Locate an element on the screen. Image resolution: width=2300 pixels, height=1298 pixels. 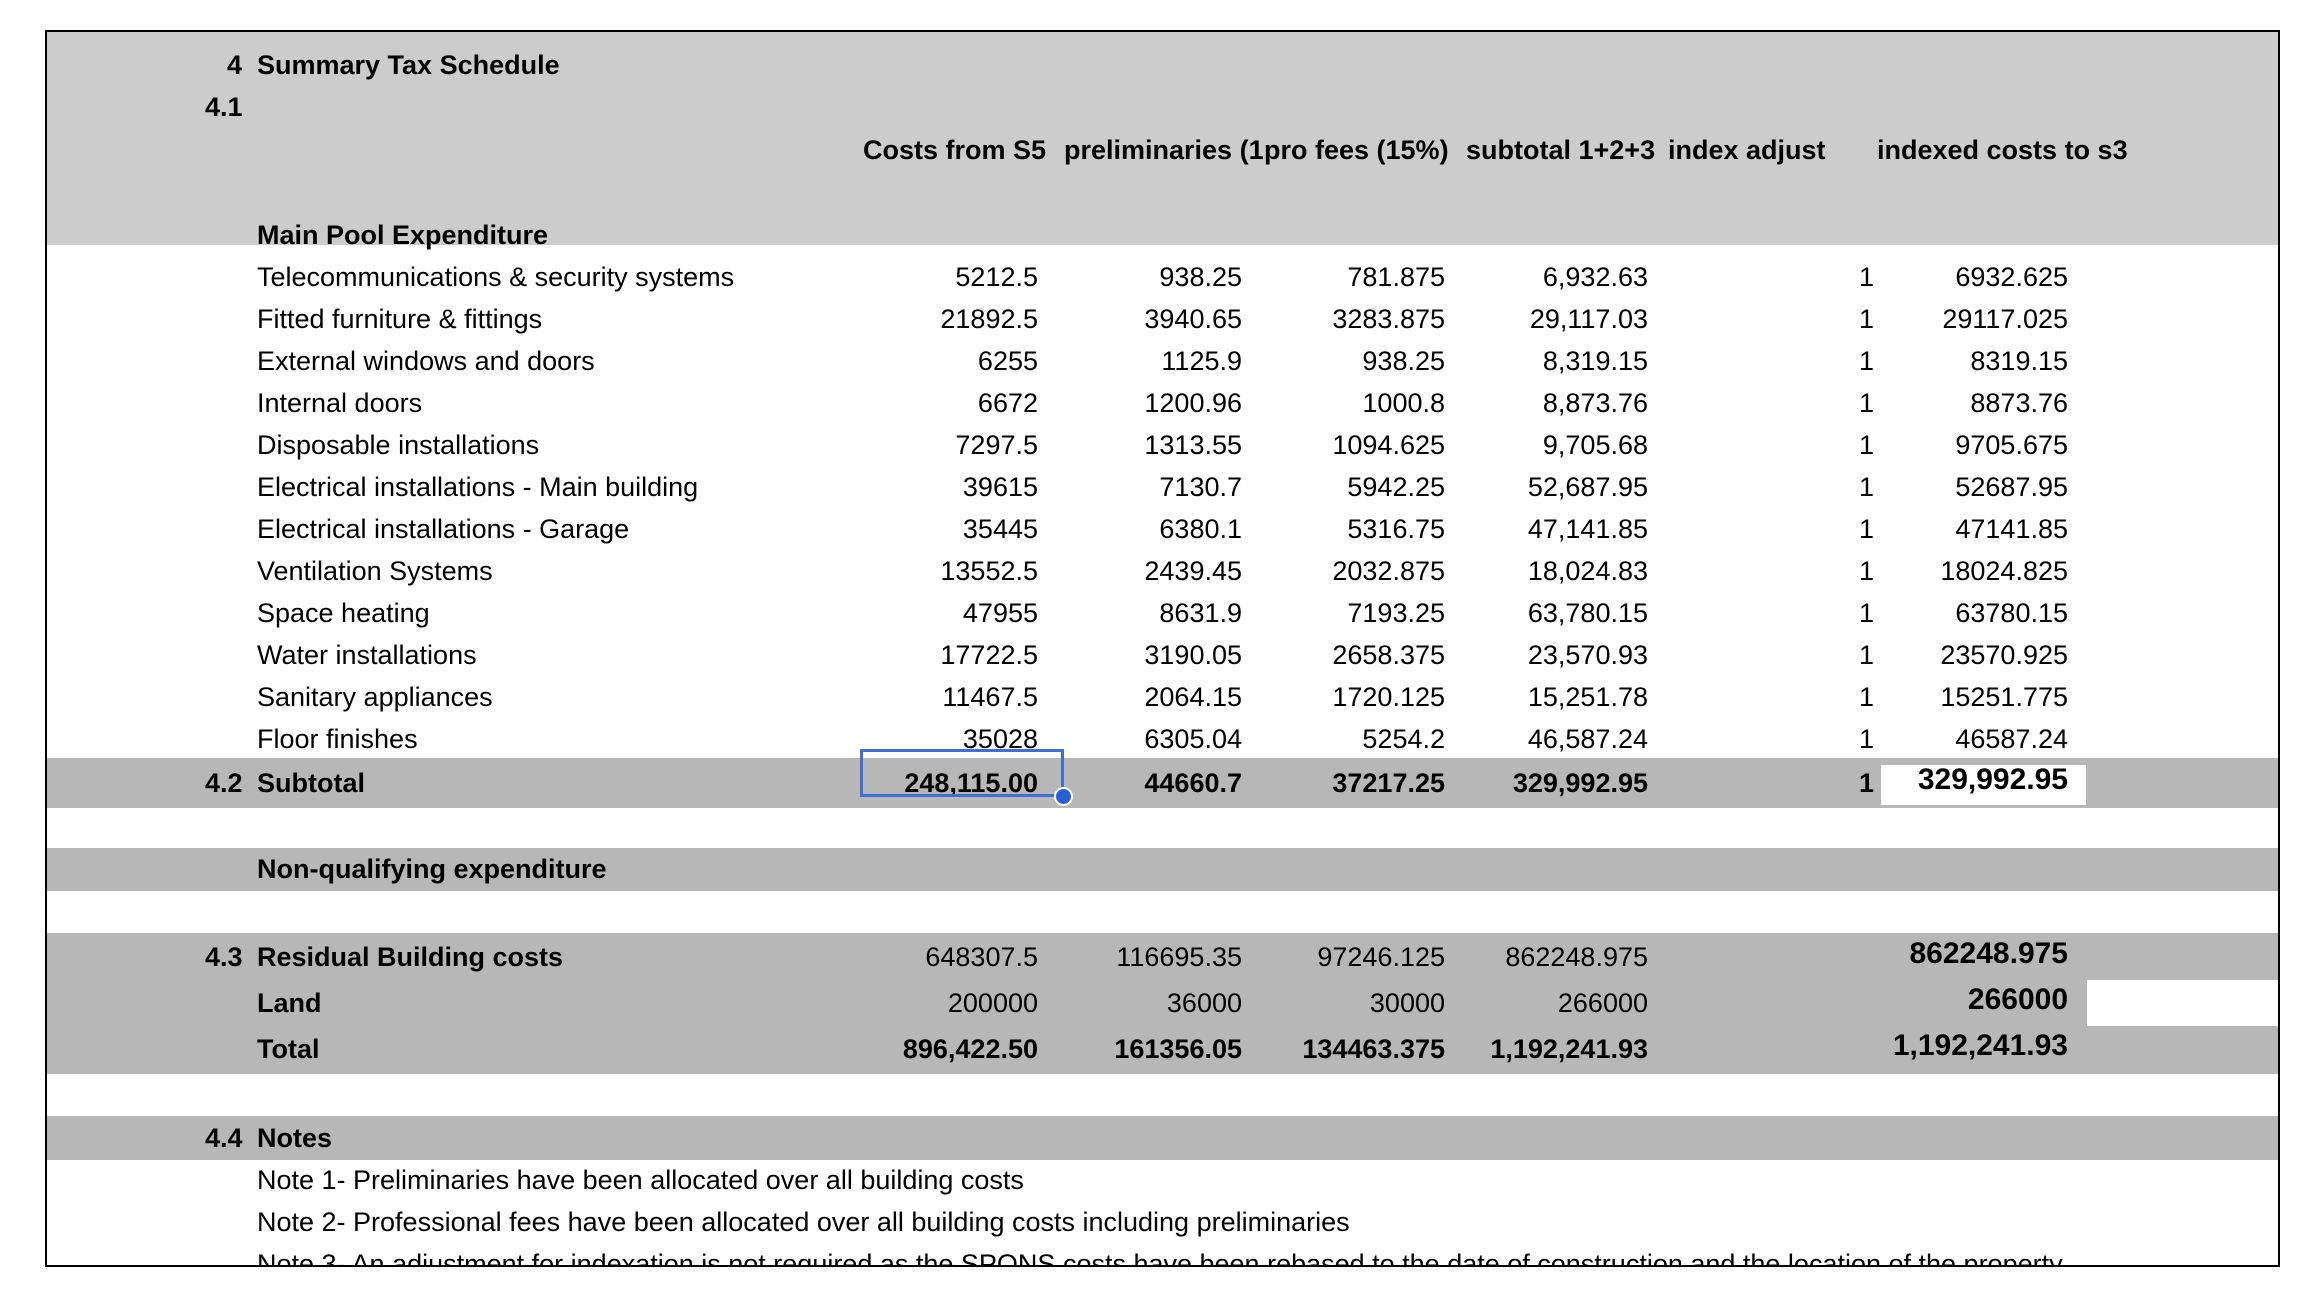
row-costs: 6255 is located at coordinates (1008, 361).